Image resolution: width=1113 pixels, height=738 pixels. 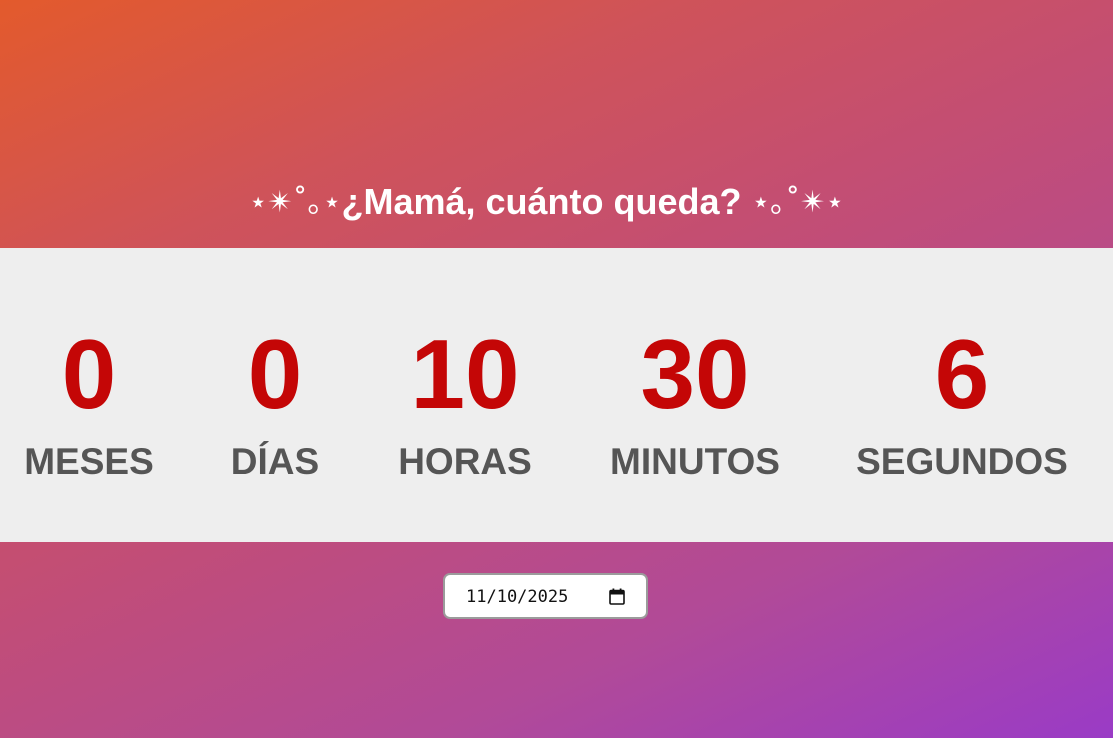 What do you see at coordinates (541, 202) in the screenshot?
I see `title-text: ¿Mamá, cuánto queda?` at bounding box center [541, 202].